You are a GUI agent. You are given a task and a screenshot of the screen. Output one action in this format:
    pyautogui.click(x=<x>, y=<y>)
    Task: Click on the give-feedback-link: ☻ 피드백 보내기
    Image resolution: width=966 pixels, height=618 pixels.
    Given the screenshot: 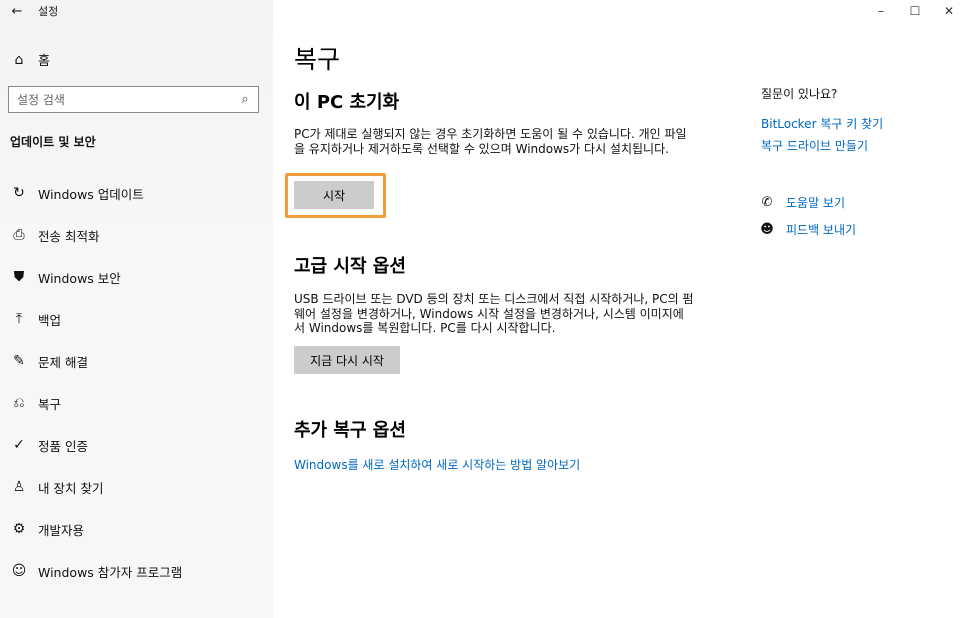 What is the action you would take?
    pyautogui.click(x=807, y=229)
    